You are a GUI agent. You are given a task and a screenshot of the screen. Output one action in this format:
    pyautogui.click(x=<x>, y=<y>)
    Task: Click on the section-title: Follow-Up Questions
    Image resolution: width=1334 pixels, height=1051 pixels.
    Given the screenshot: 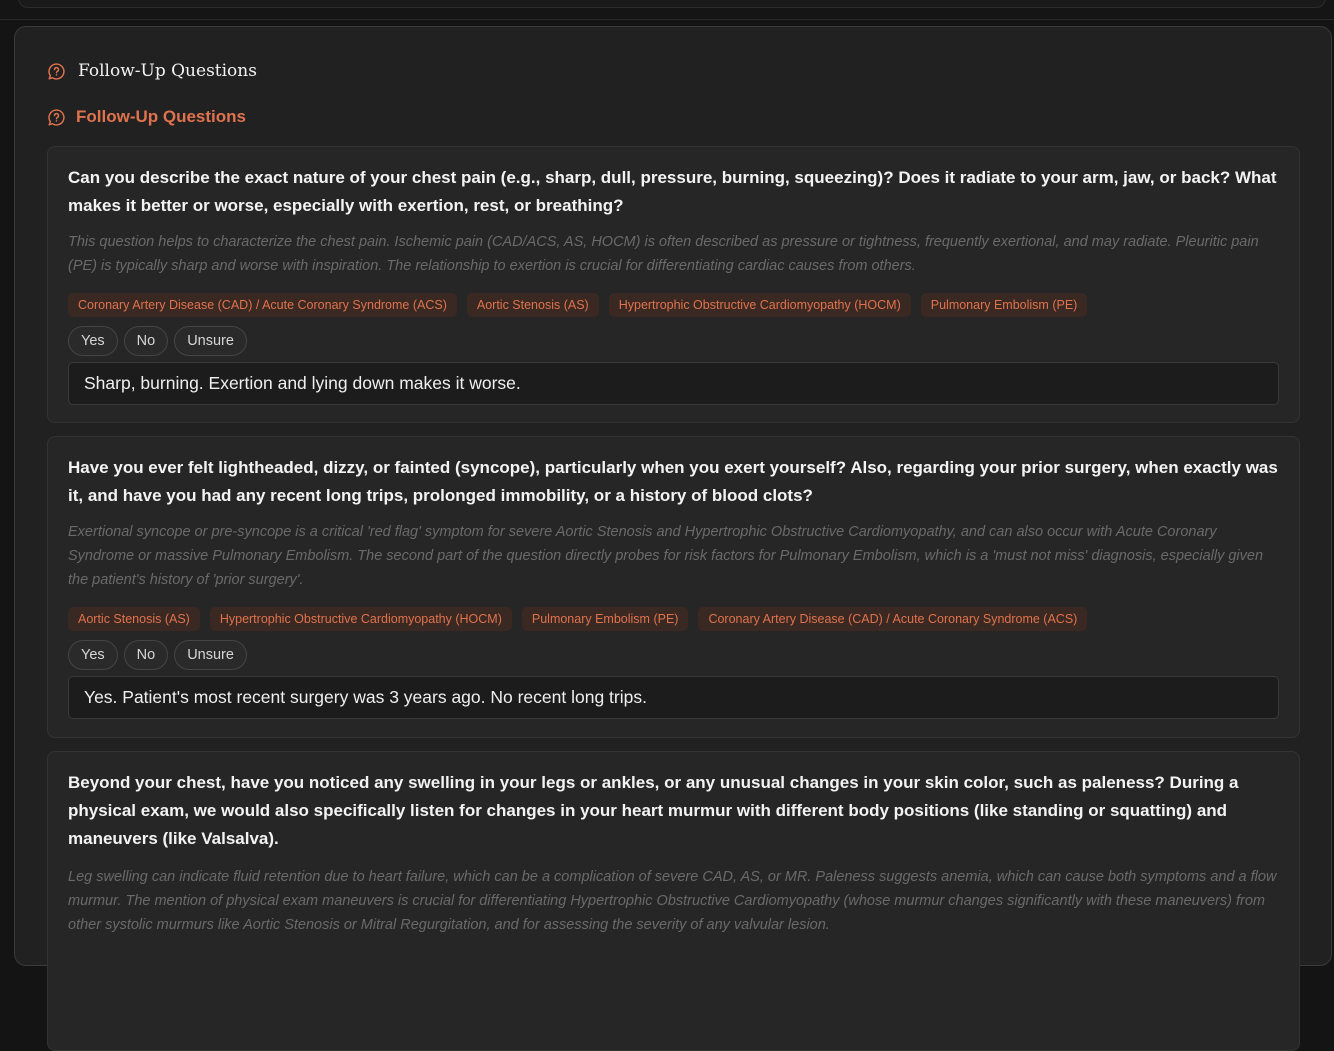 What is the action you would take?
    pyautogui.click(x=161, y=116)
    